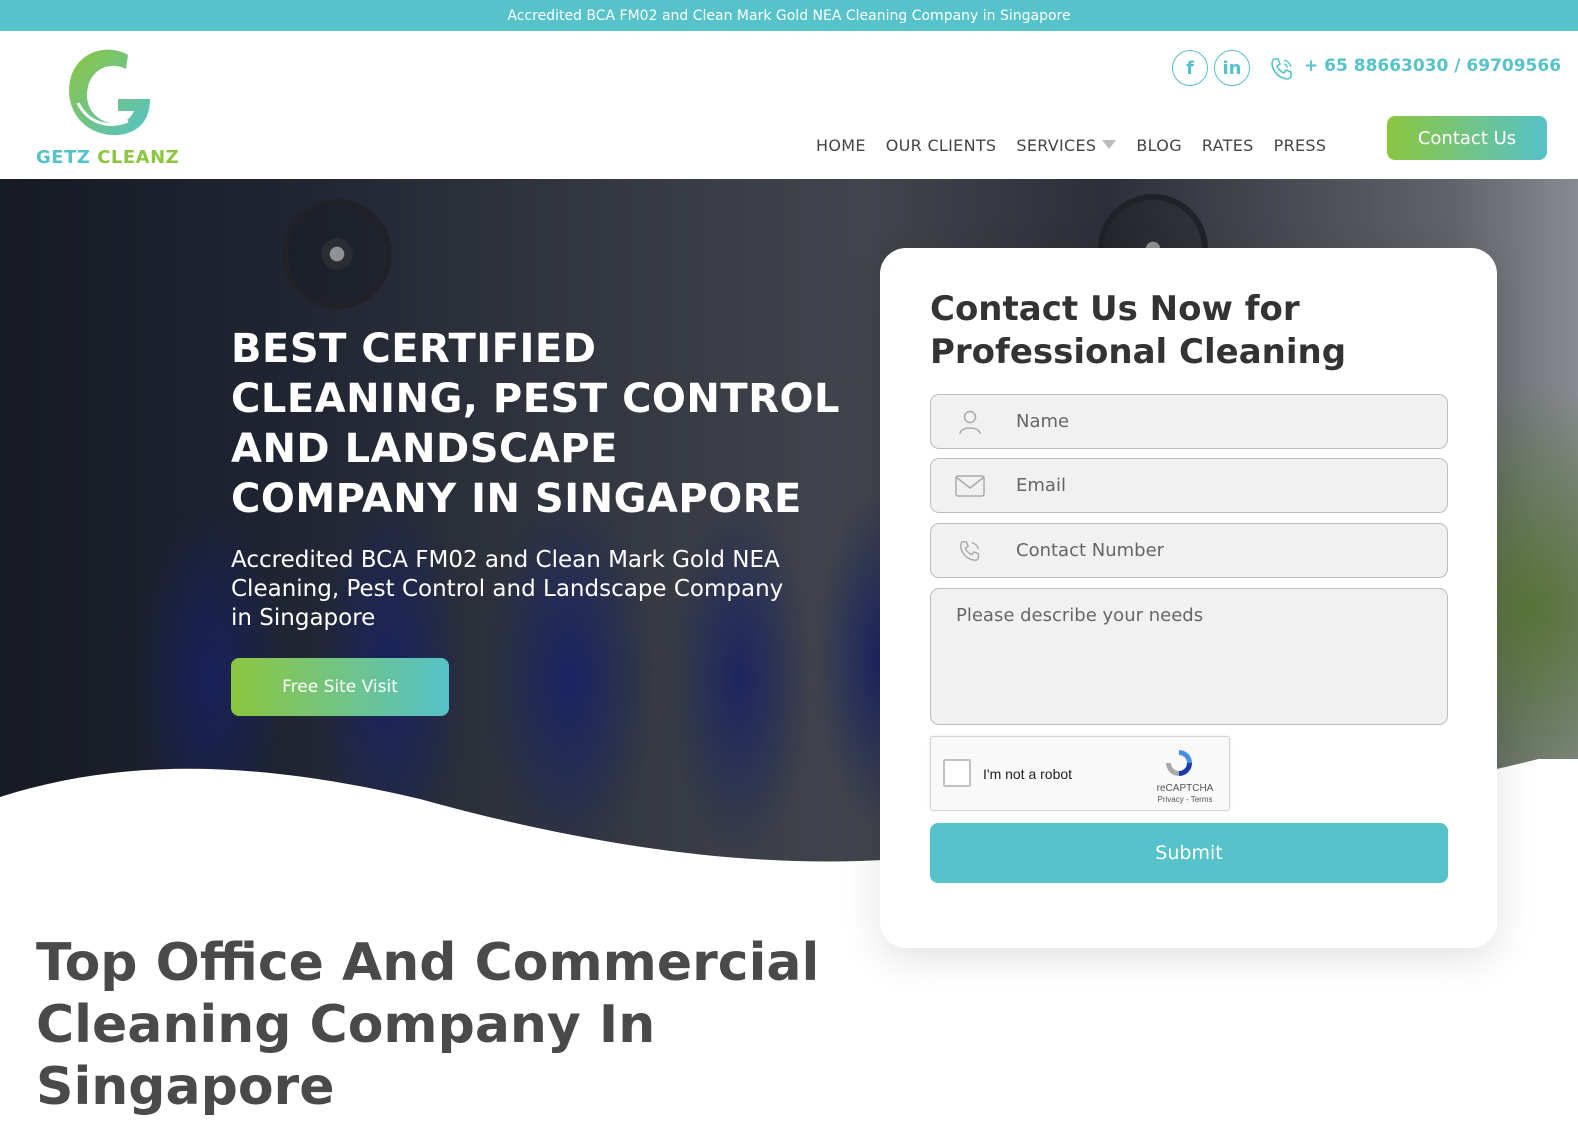 The width and height of the screenshot is (1578, 1128). Describe the element at coordinates (970, 486) in the screenshot. I see `mail-icon` at that location.